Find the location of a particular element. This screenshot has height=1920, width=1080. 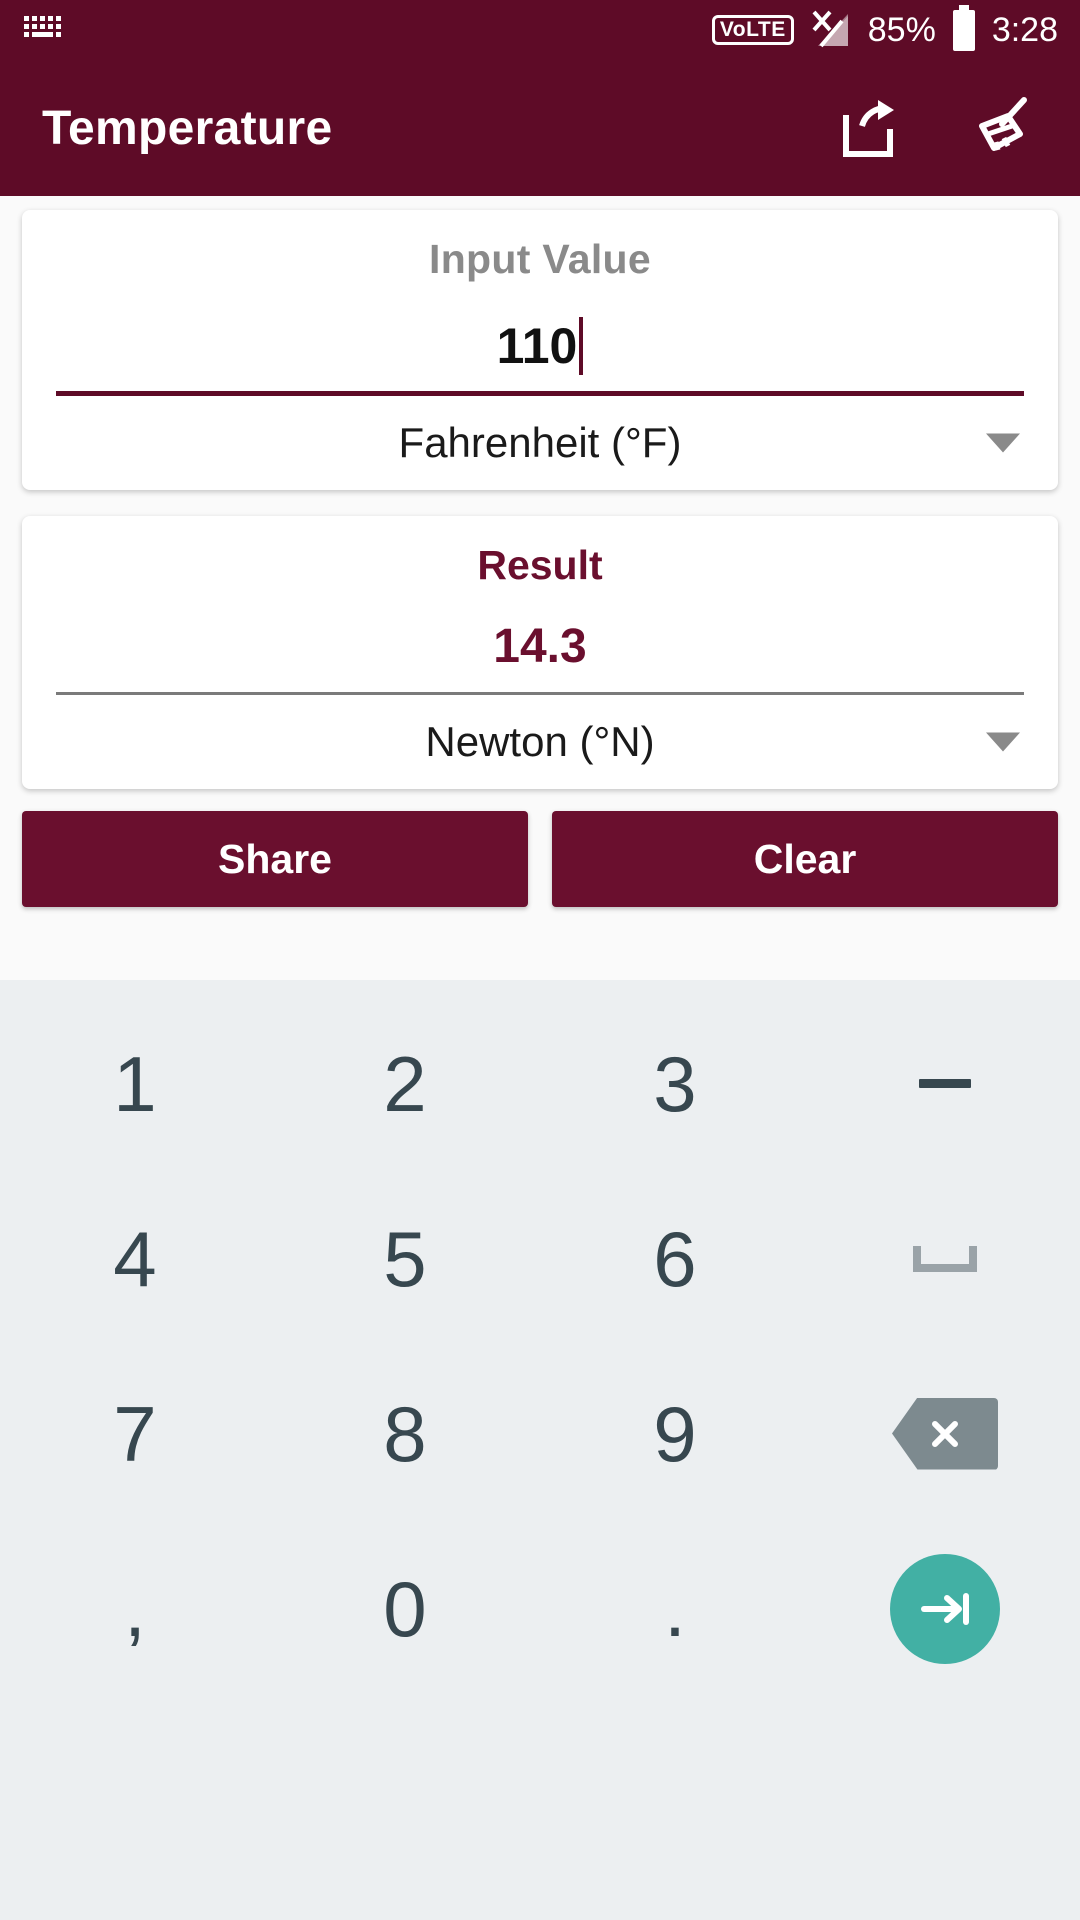

key-minus is located at coordinates (945, 1083).